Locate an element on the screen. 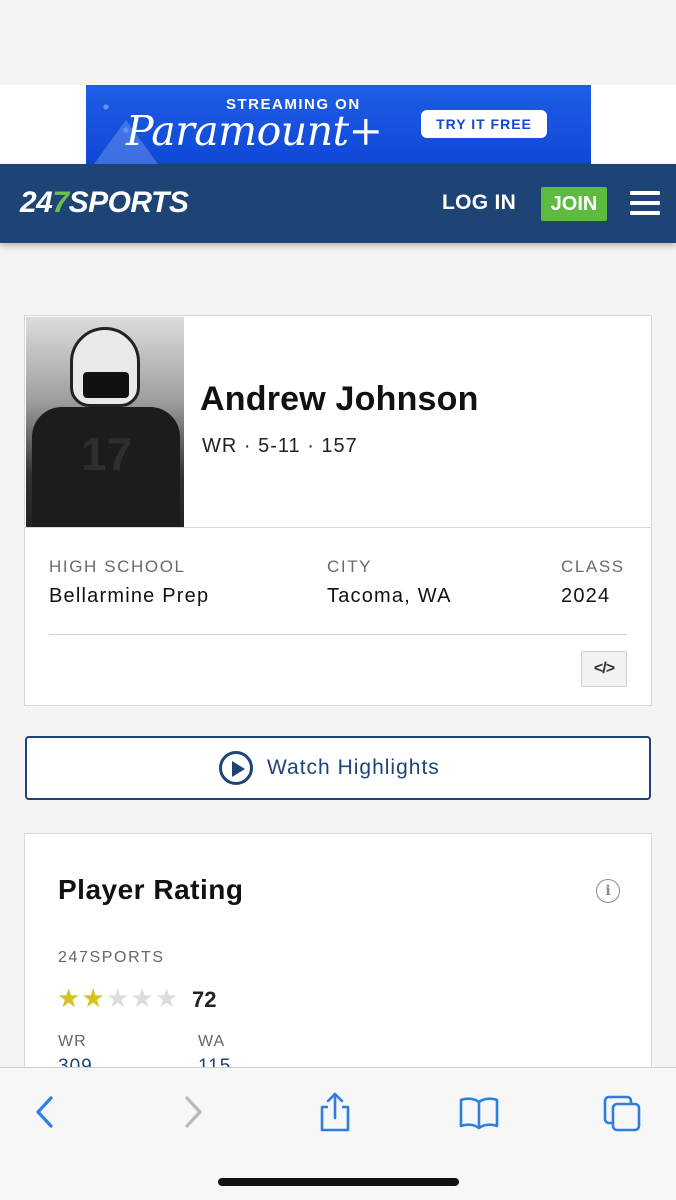  hamburger-icon is located at coordinates (645, 203).